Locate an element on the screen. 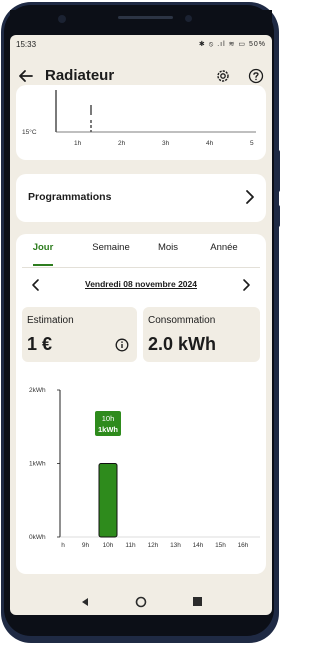 The height and width of the screenshot is (648, 320). consommation-label: Consommation is located at coordinates (182, 320).